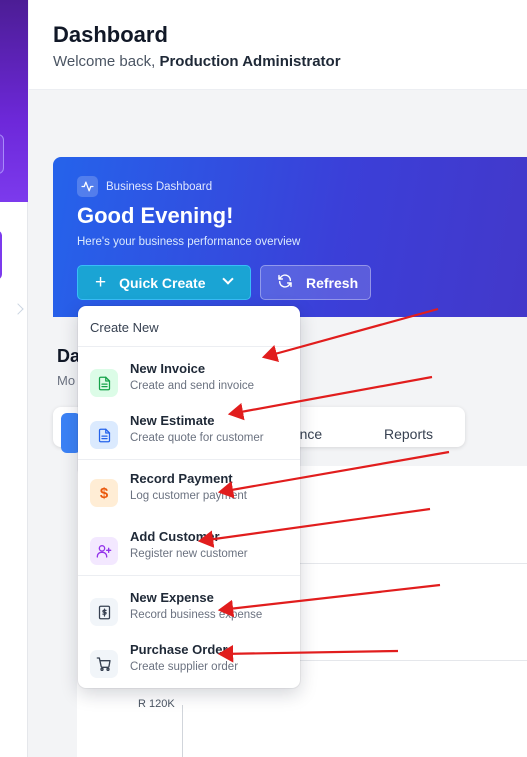 This screenshot has width=527, height=757. What do you see at coordinates (69, 356) in the screenshot?
I see `section-title: Da` at bounding box center [69, 356].